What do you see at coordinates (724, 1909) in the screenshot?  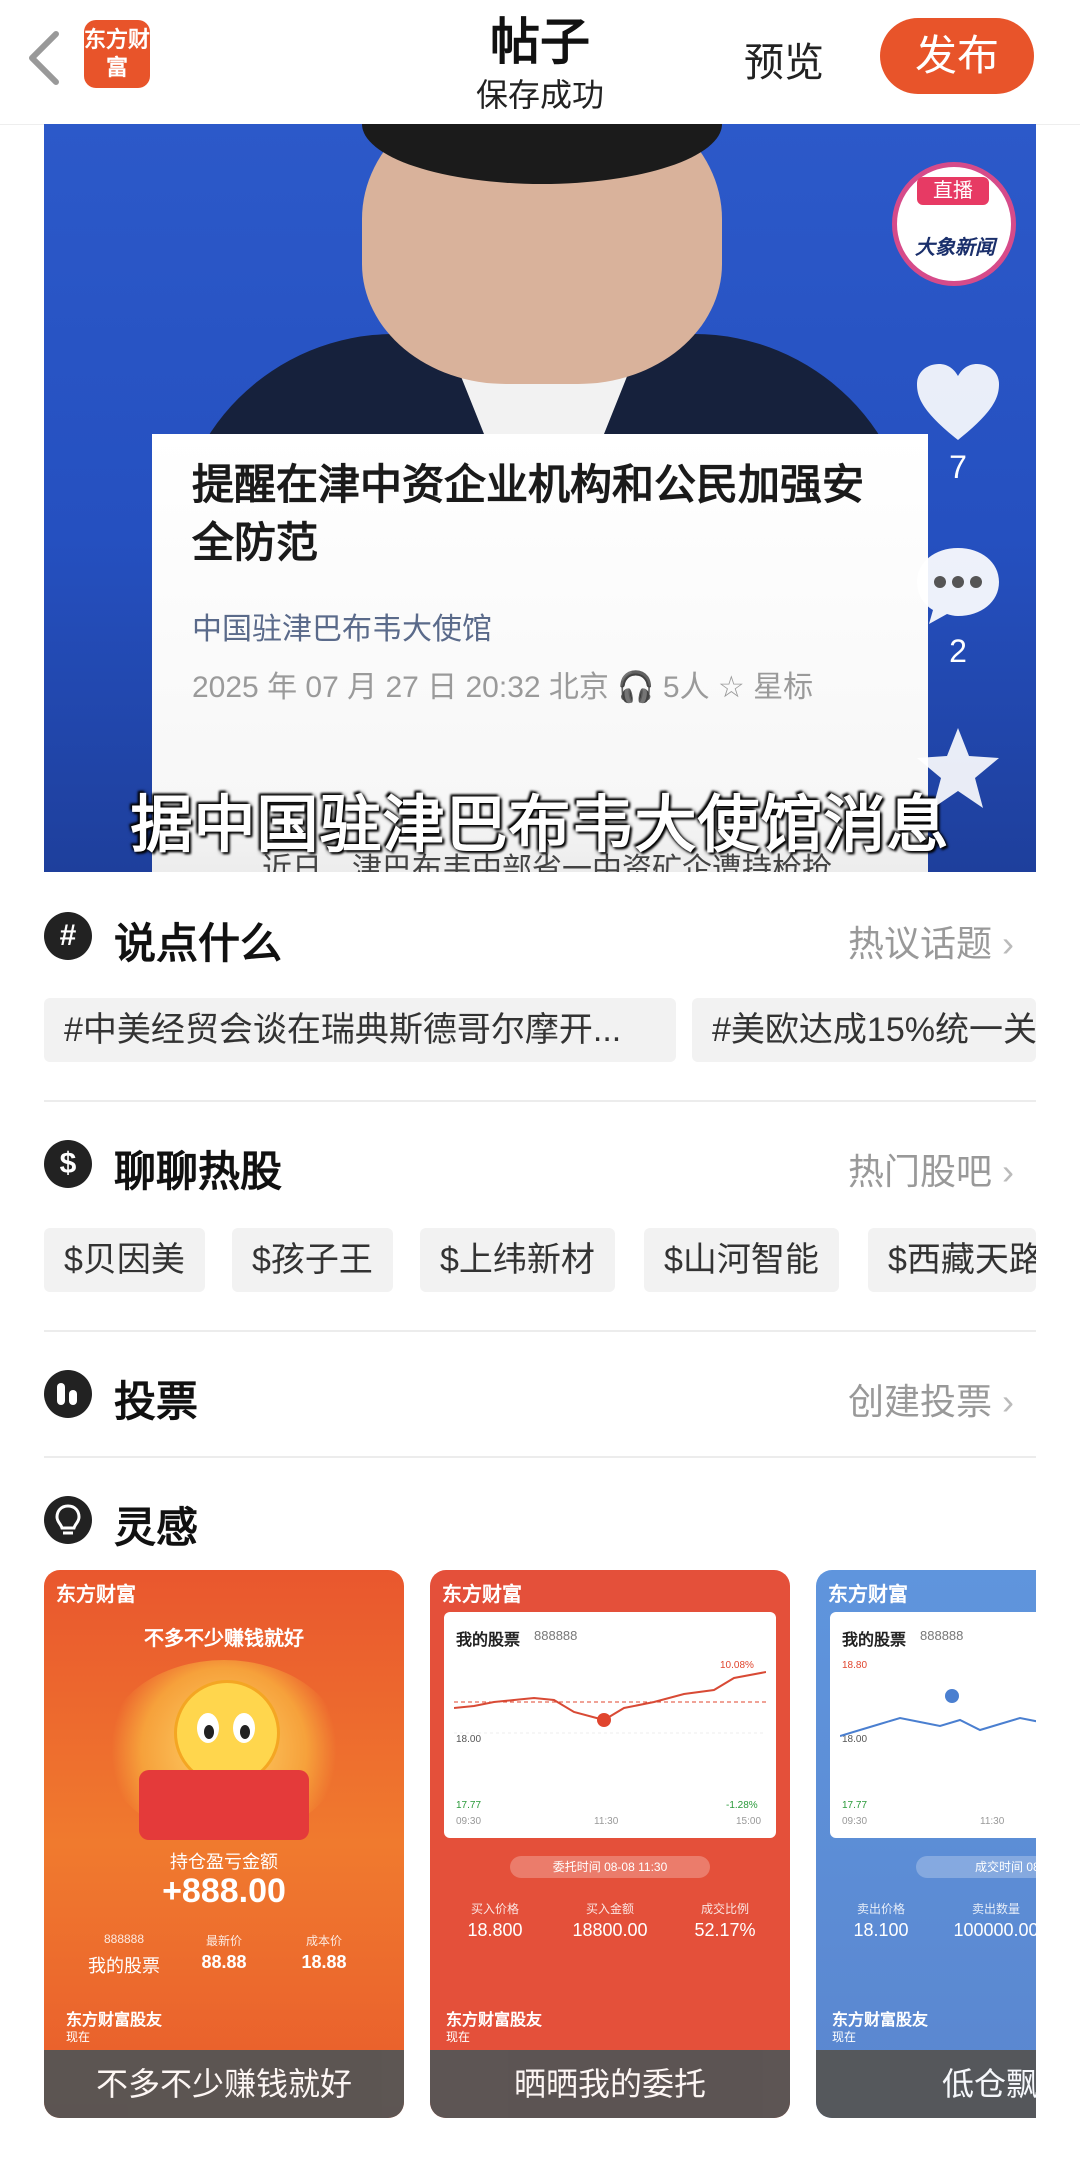 I see `col-label: 成交比例` at bounding box center [724, 1909].